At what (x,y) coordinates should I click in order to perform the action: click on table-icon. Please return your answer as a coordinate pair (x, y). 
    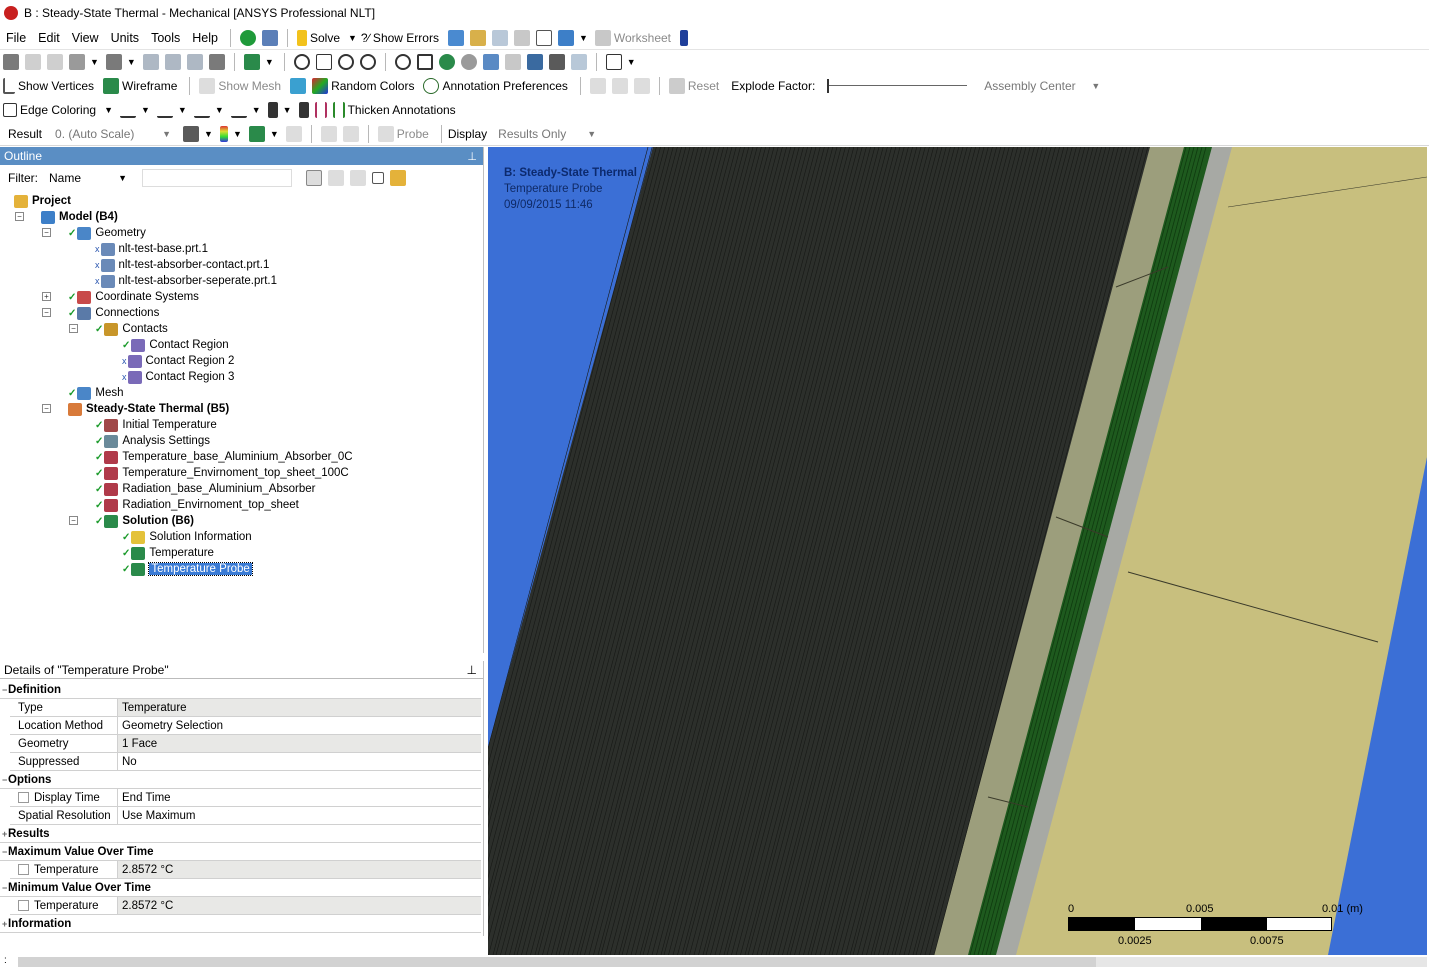
    Looking at the image, I should click on (455, 37).